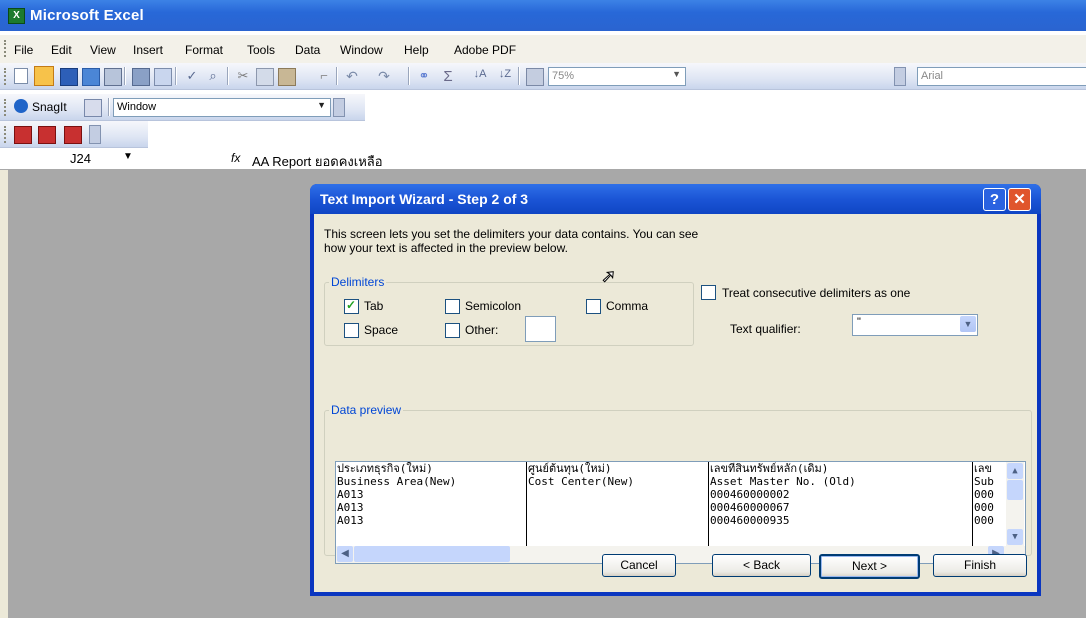 Image resolution: width=1086 pixels, height=618 pixels. What do you see at coordinates (213, 76) in the screenshot?
I see `research-icon: ⌕` at bounding box center [213, 76].